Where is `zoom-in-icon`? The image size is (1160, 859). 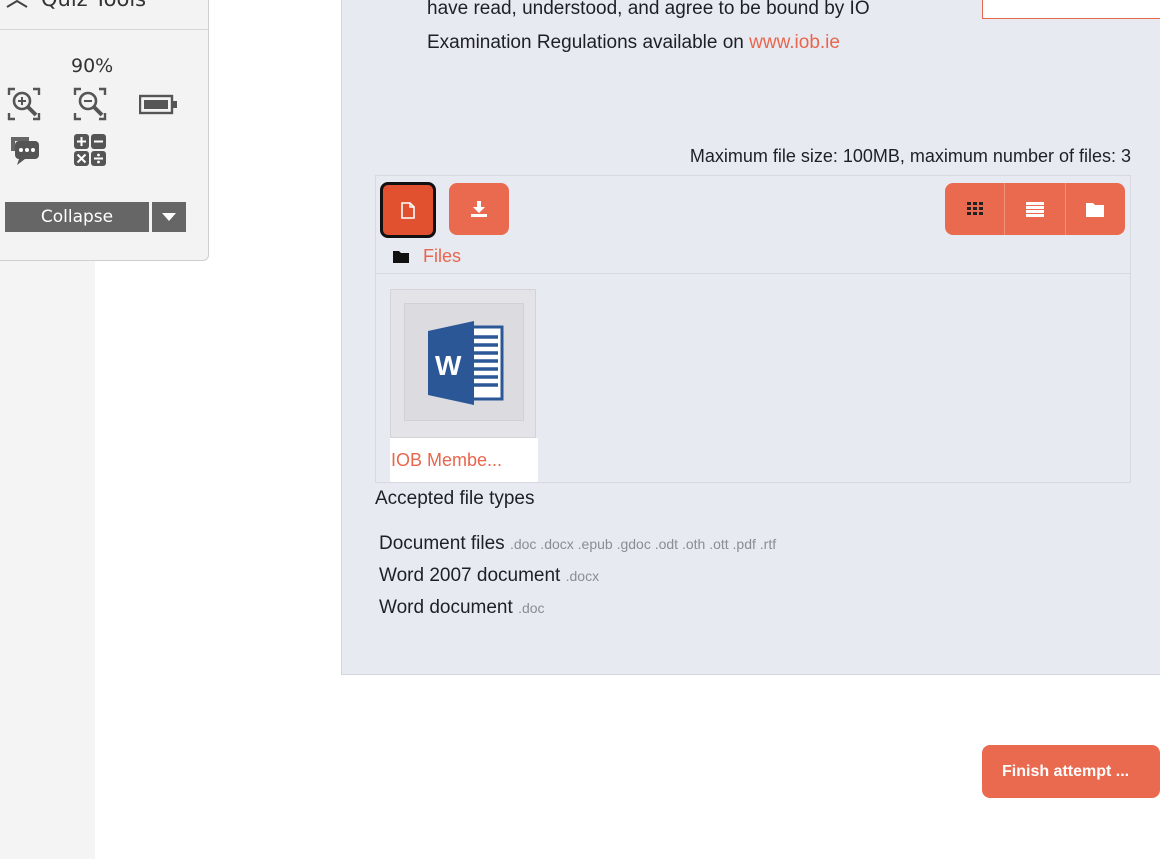
zoom-in-icon is located at coordinates (24, 104).